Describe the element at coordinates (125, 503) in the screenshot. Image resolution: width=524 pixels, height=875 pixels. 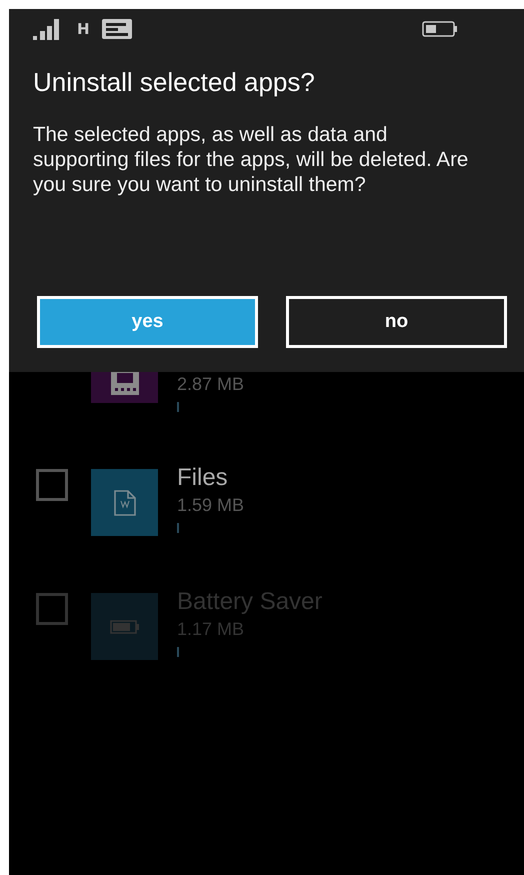
I see `document-icon` at that location.